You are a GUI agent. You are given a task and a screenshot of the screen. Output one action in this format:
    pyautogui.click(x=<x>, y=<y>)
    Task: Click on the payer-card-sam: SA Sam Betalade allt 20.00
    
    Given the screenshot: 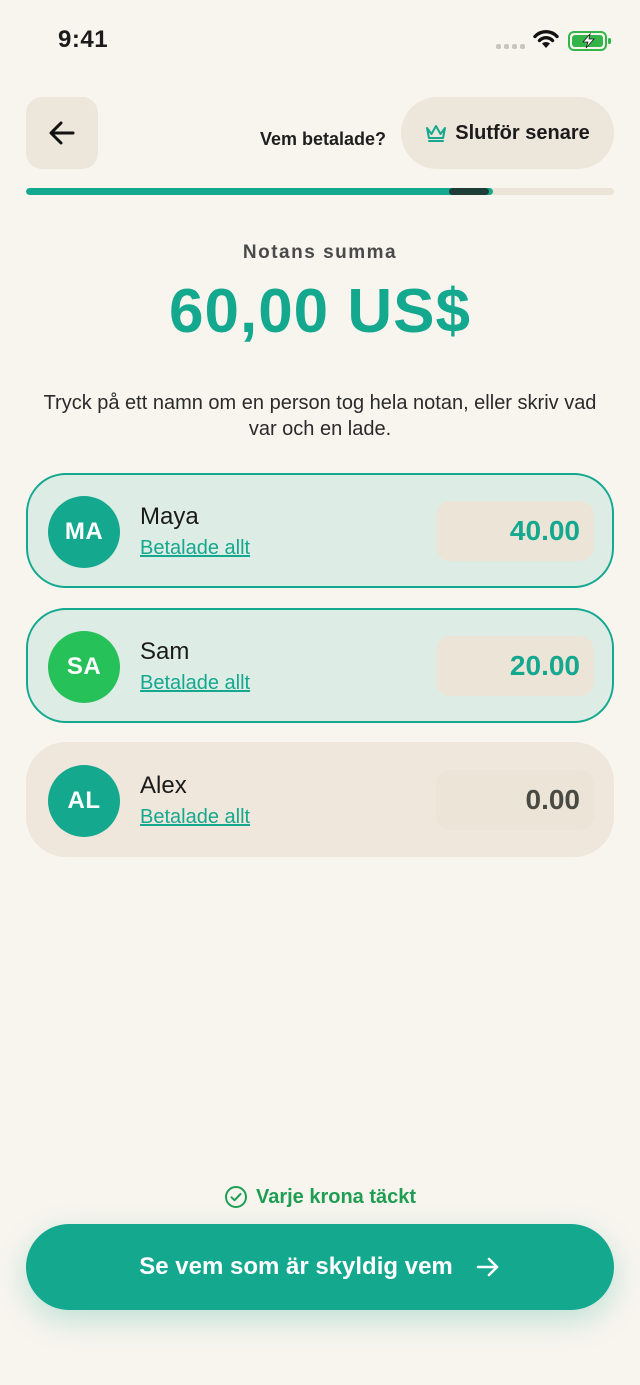 What is the action you would take?
    pyautogui.click(x=320, y=665)
    